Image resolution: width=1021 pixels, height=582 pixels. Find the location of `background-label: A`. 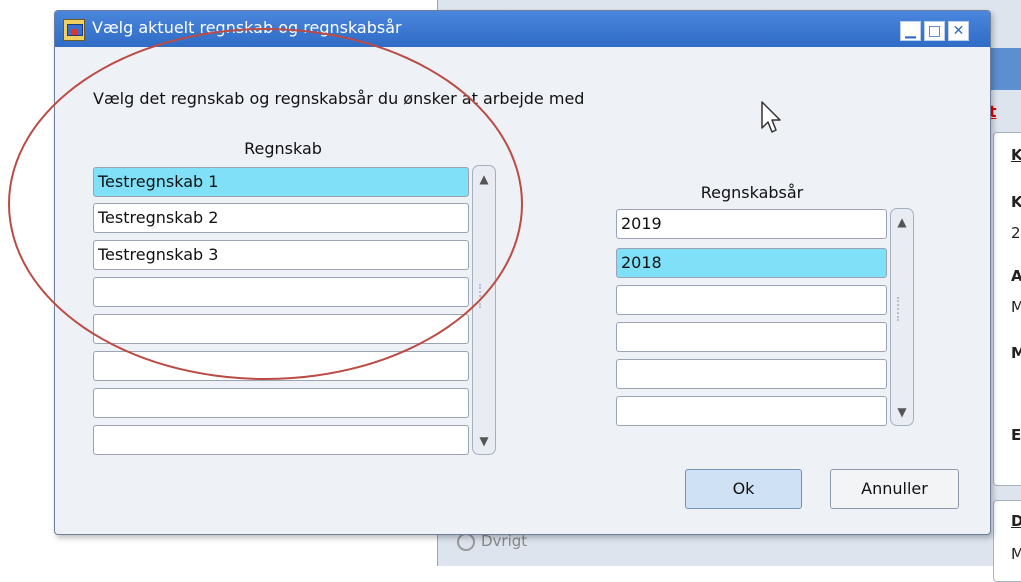

background-label: A is located at coordinates (1016, 276).